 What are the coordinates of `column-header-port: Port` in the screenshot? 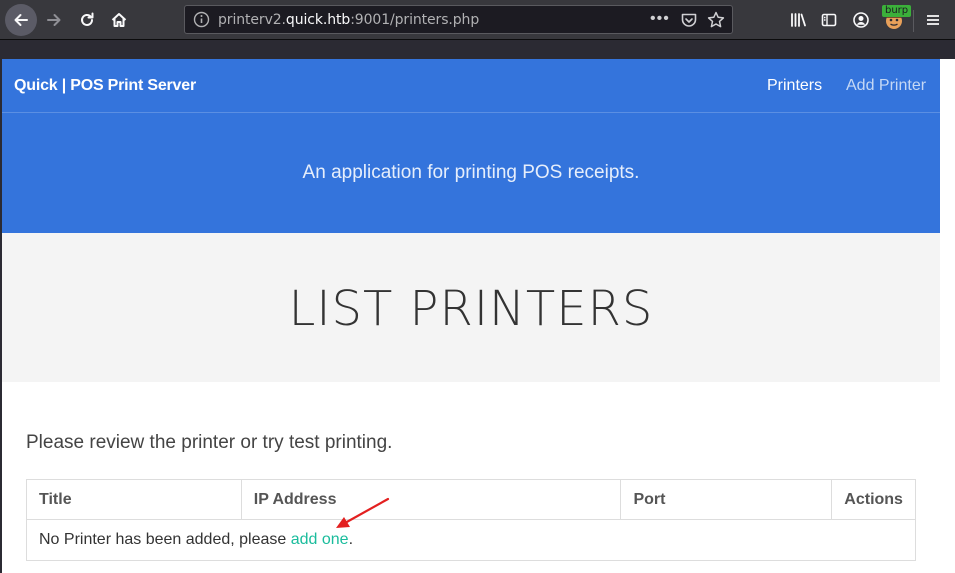 It's located at (726, 499).